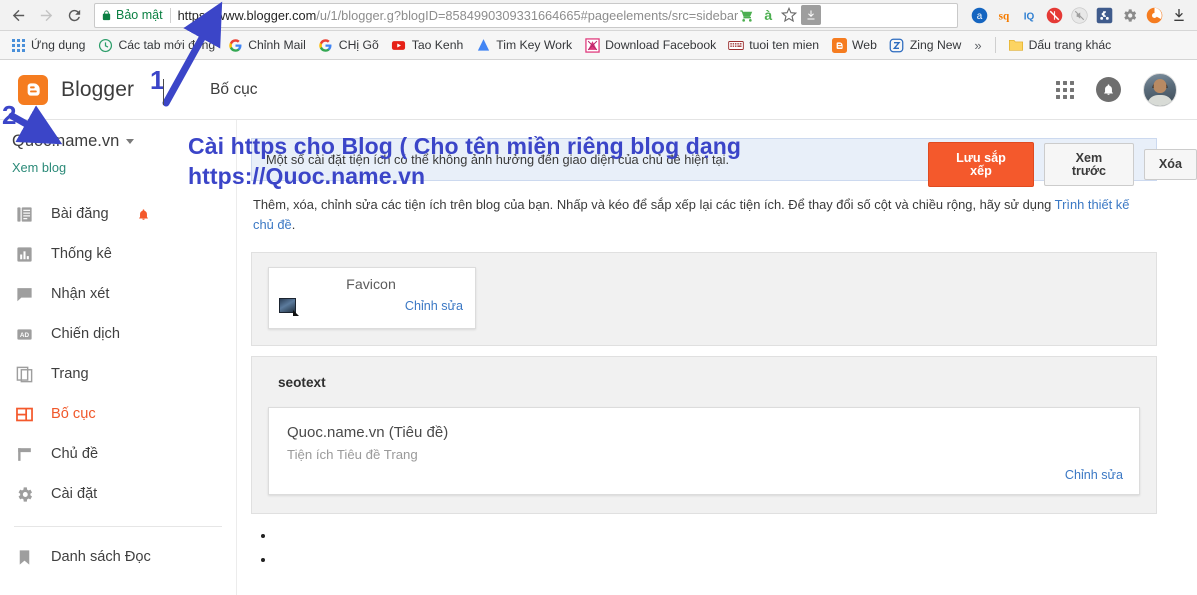 The image size is (1197, 595). What do you see at coordinates (167, 45) in the screenshot?
I see `bookmark-label: Các tab mới đóng` at bounding box center [167, 45].